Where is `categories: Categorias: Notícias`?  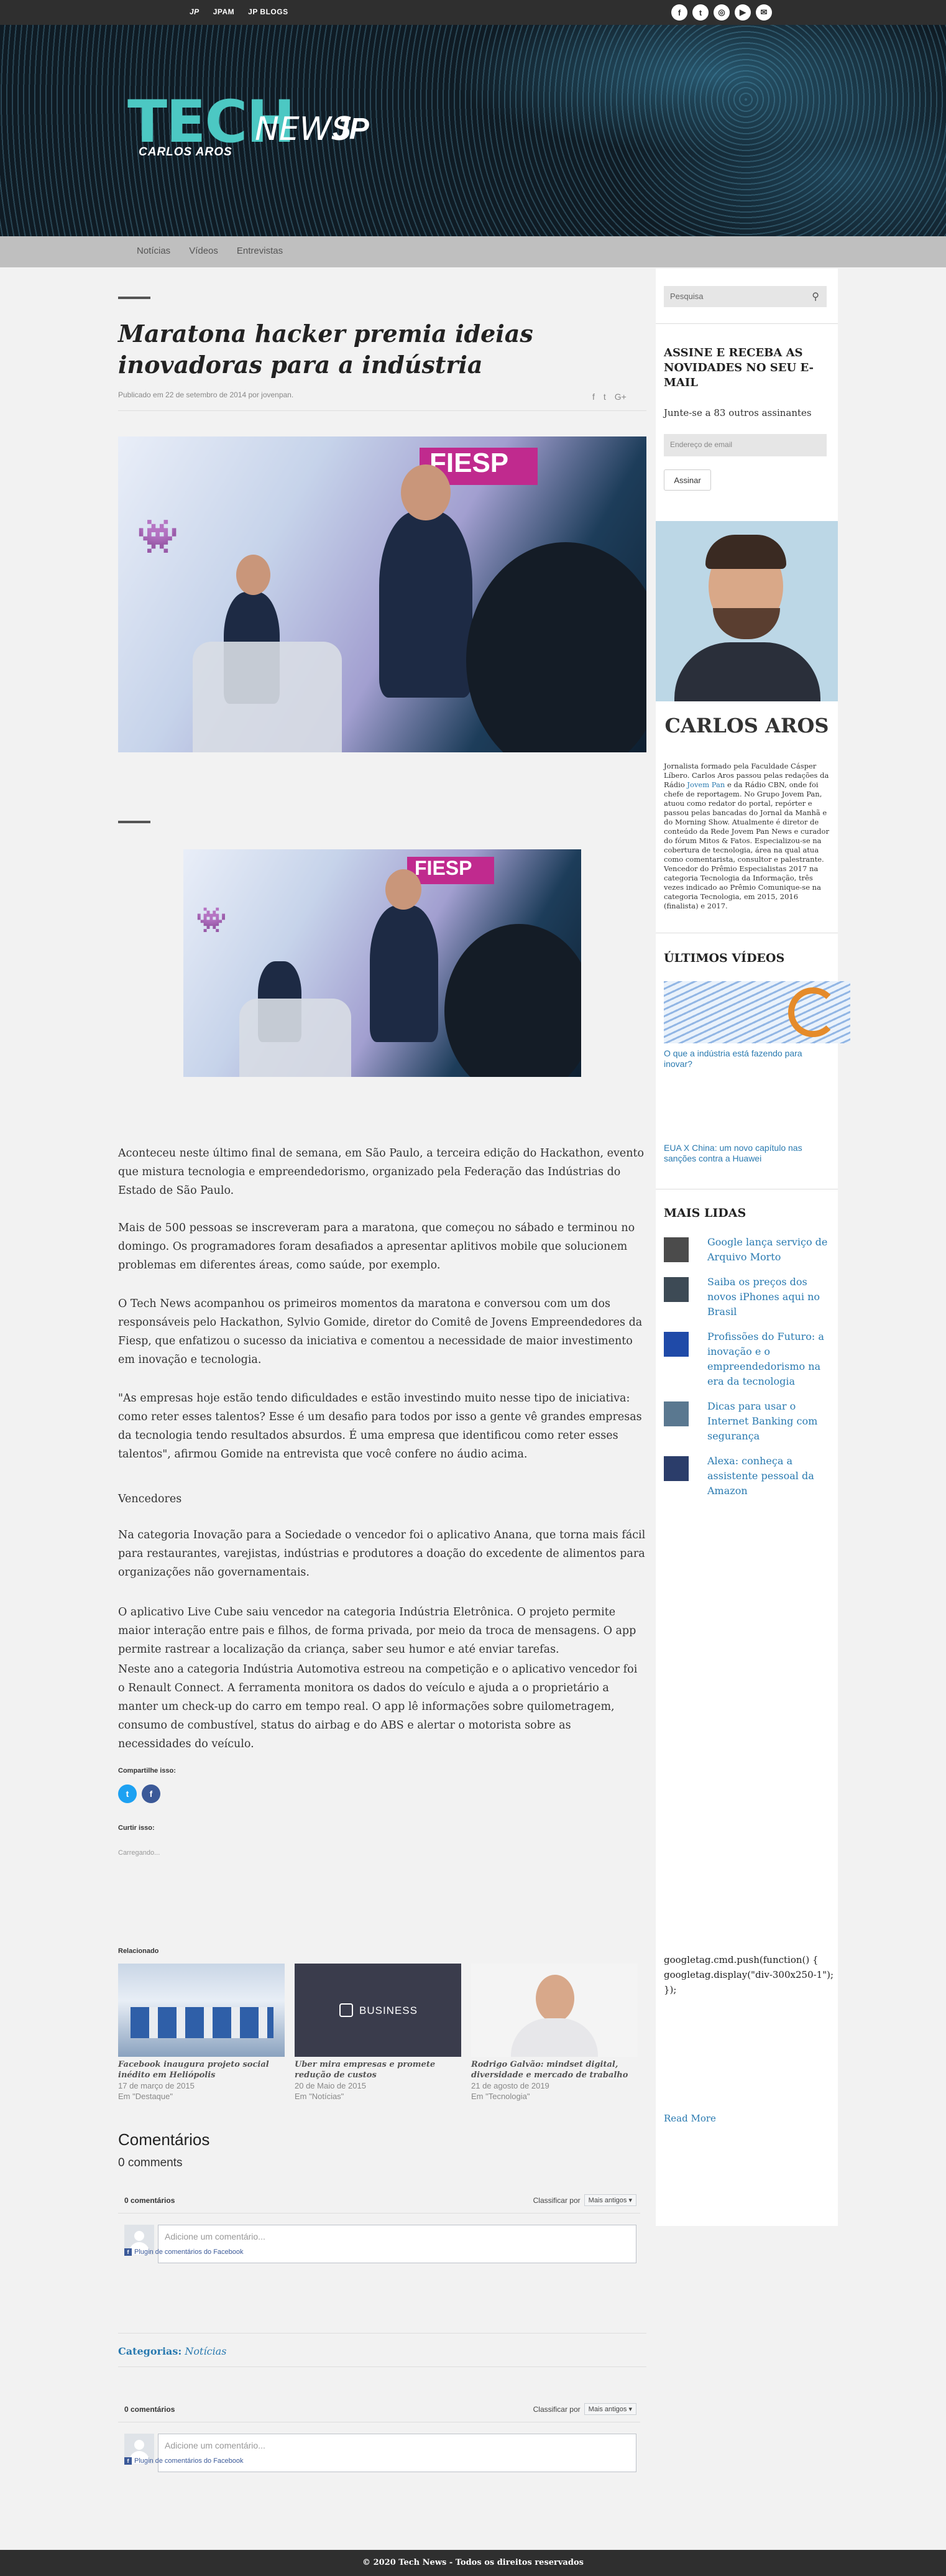 categories: Categorias: Notícias is located at coordinates (172, 2351).